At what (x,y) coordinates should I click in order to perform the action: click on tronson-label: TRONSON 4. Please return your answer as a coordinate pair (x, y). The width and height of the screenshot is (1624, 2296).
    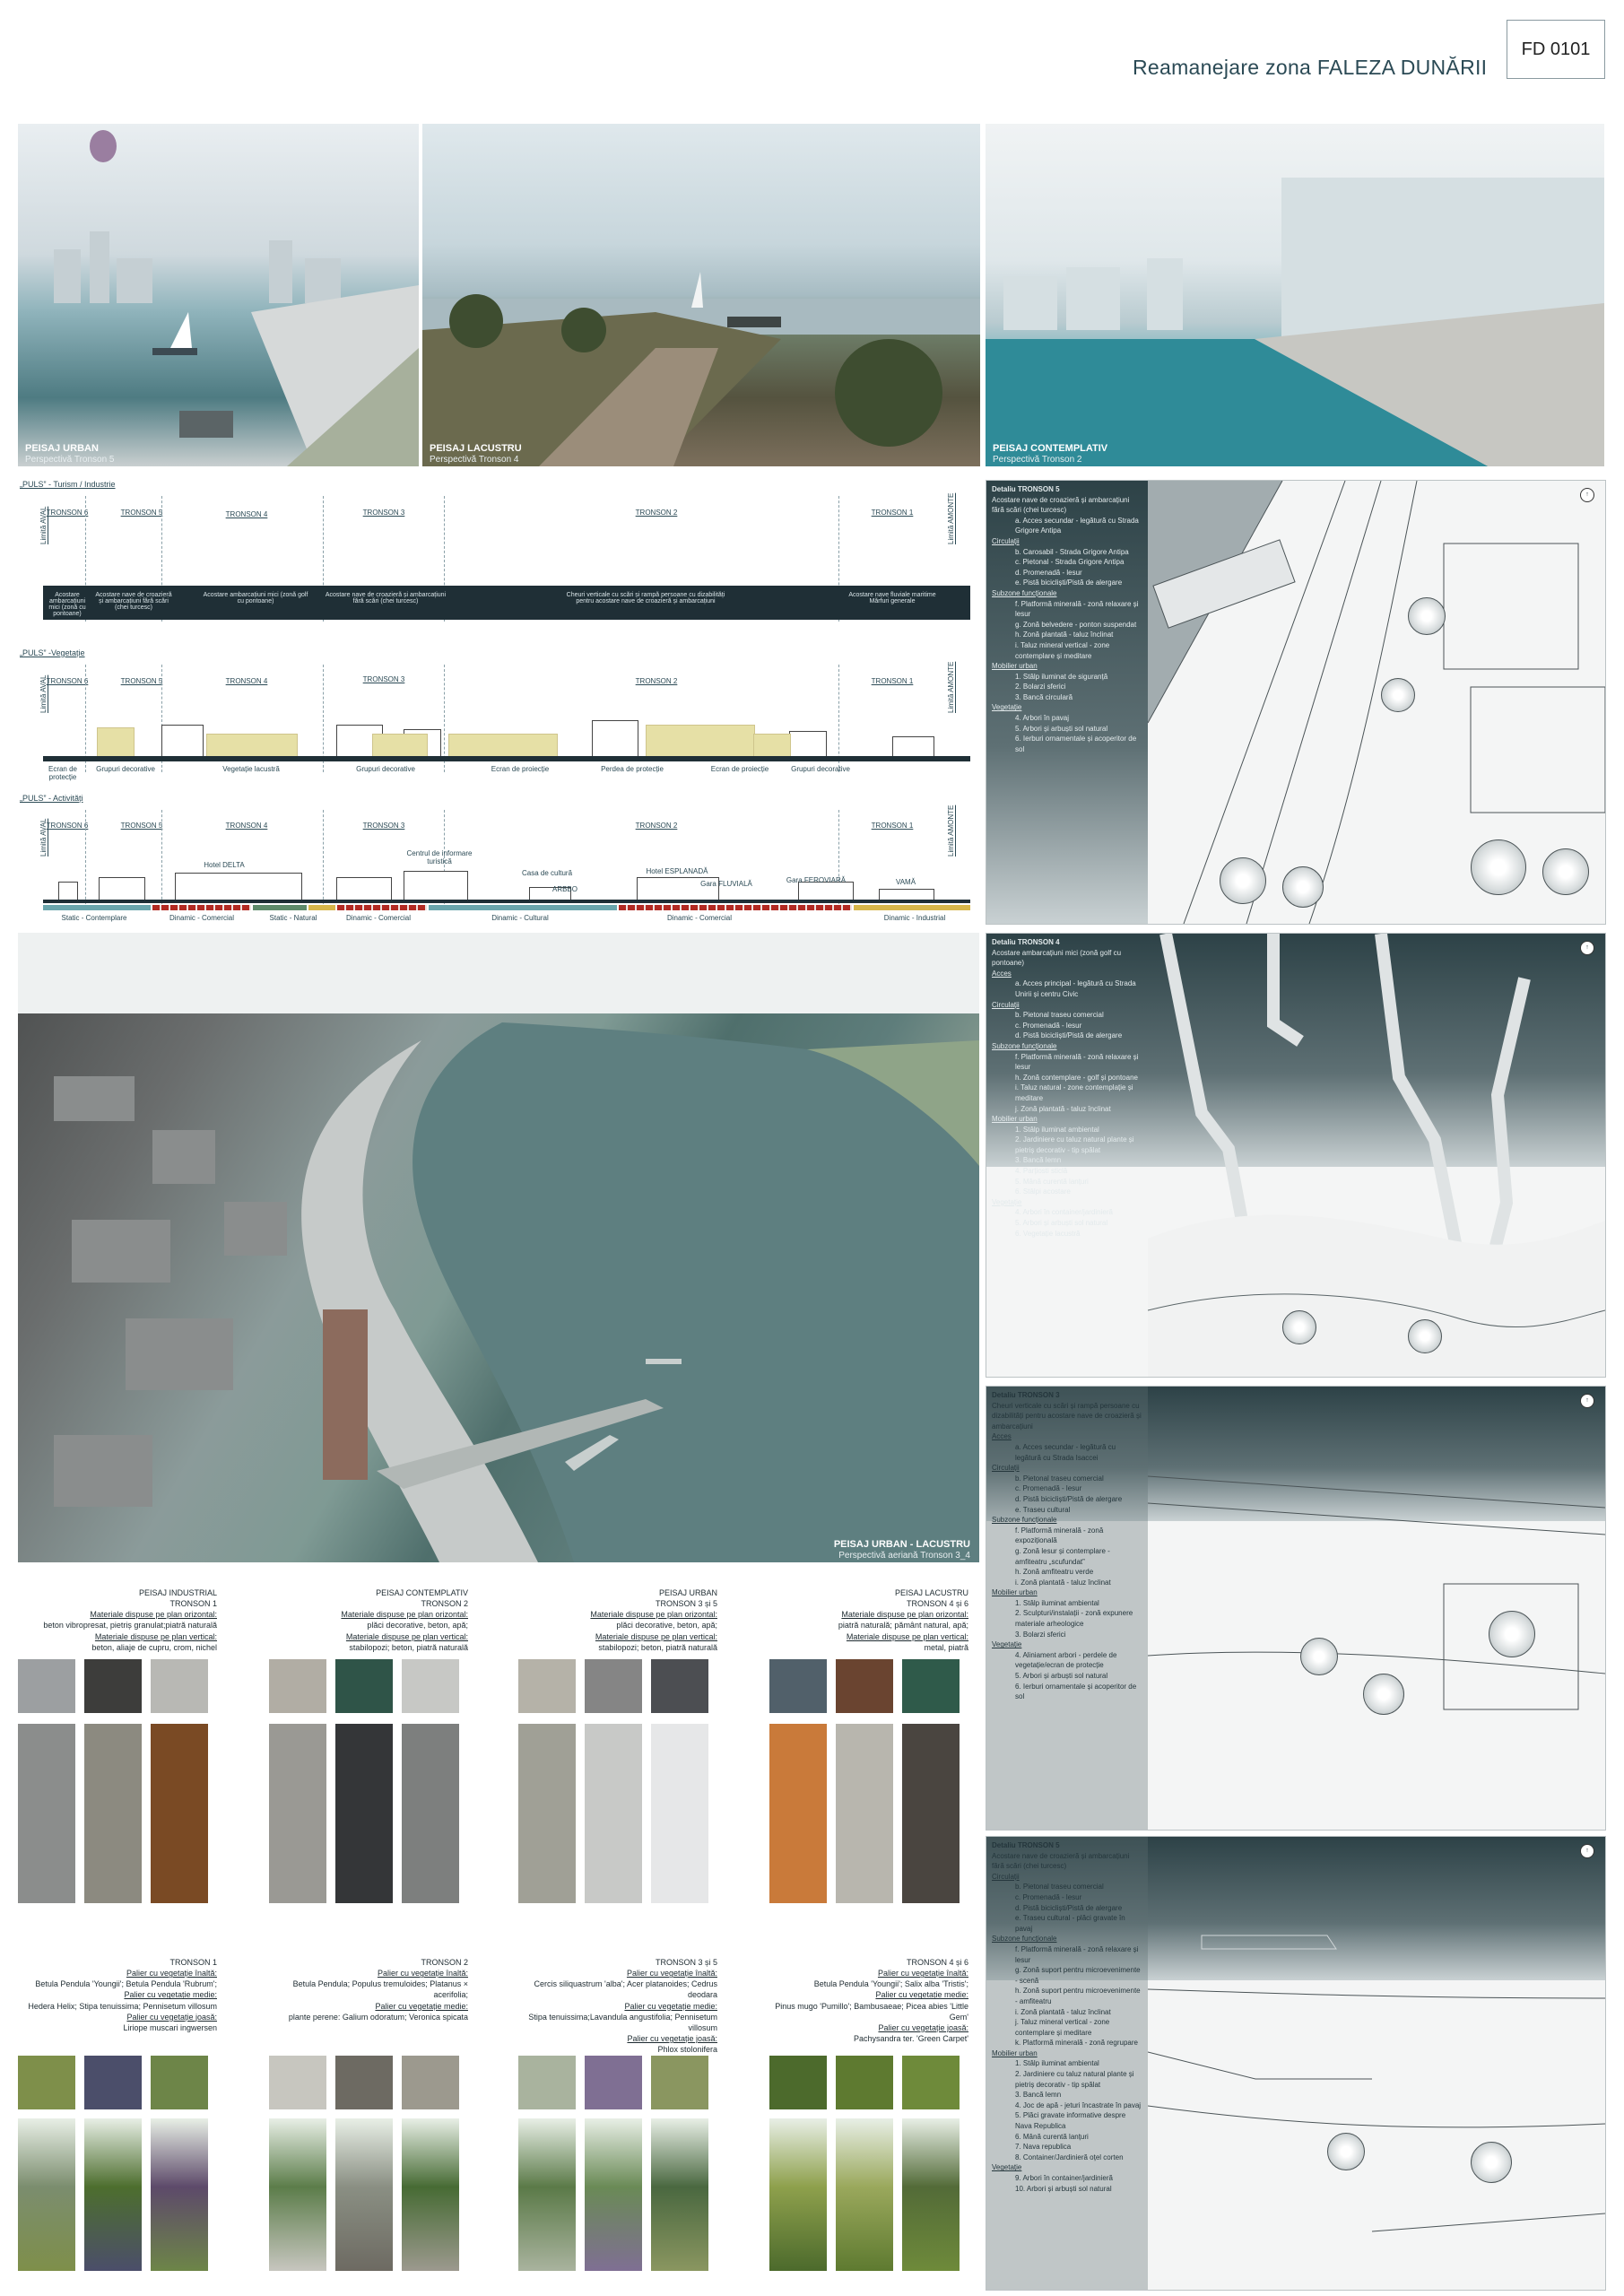
    Looking at the image, I should click on (246, 681).